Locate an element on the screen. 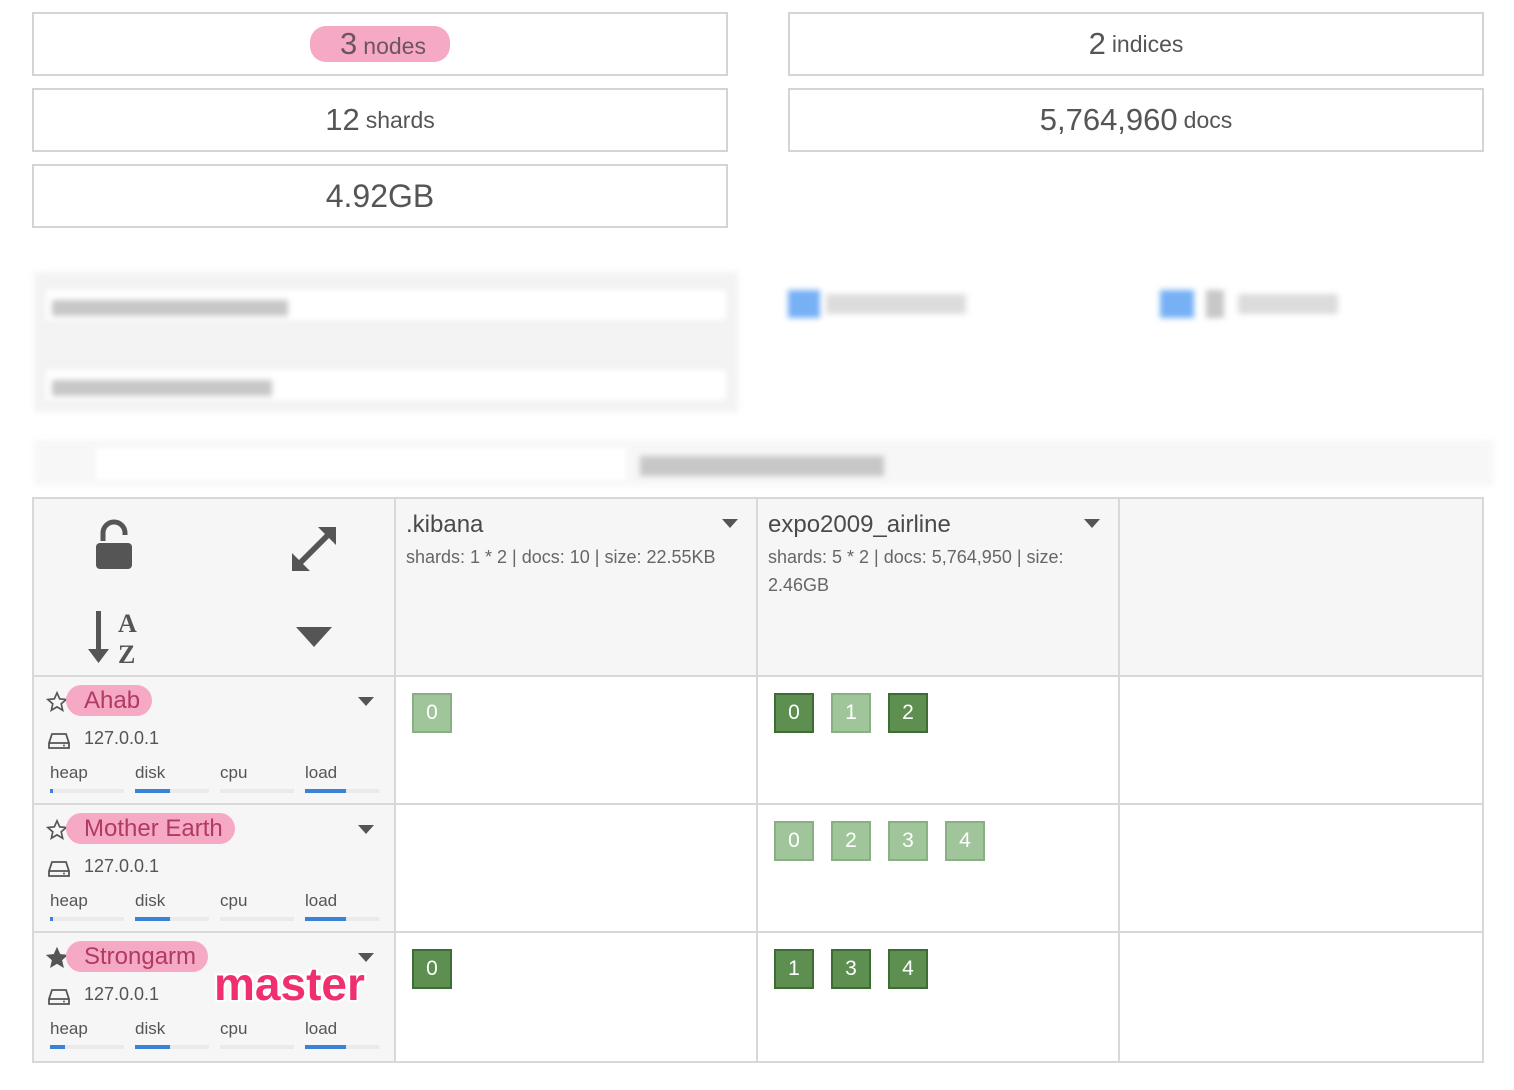 Image resolution: width=1514 pixels, height=1090 pixels. kibana-shards is located at coordinates (577, 869).